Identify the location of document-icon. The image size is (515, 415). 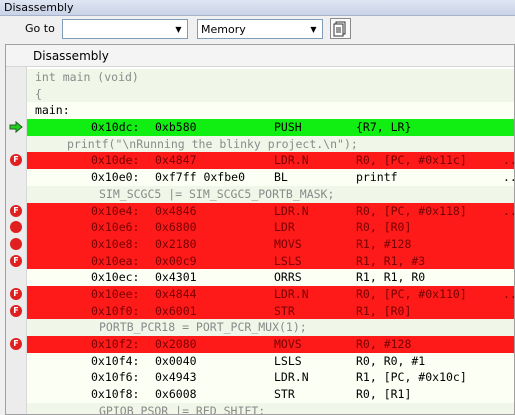
(339, 29).